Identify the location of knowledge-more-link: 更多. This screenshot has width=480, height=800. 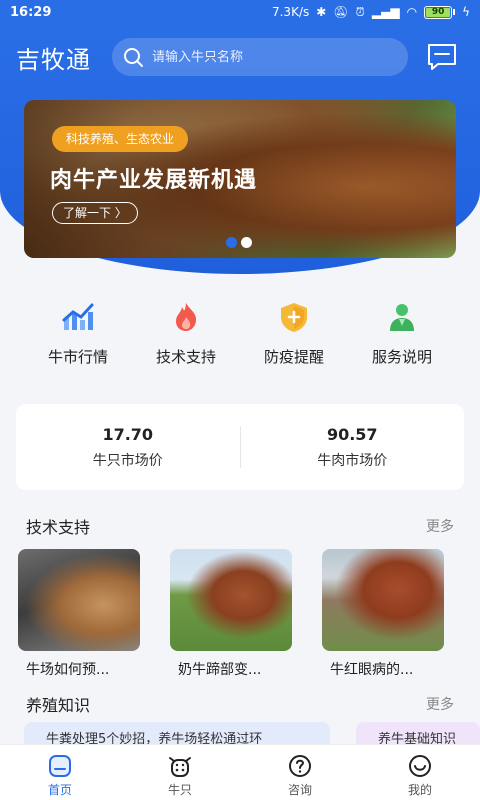
(440, 704).